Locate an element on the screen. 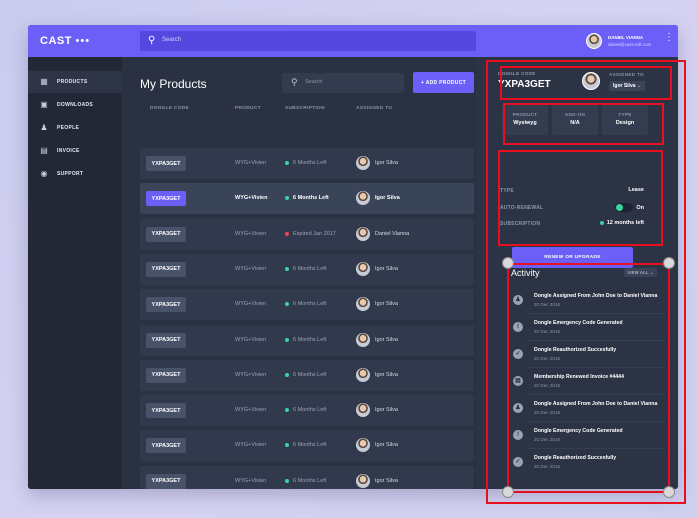  search-placeholder: Search is located at coordinates (172, 40).